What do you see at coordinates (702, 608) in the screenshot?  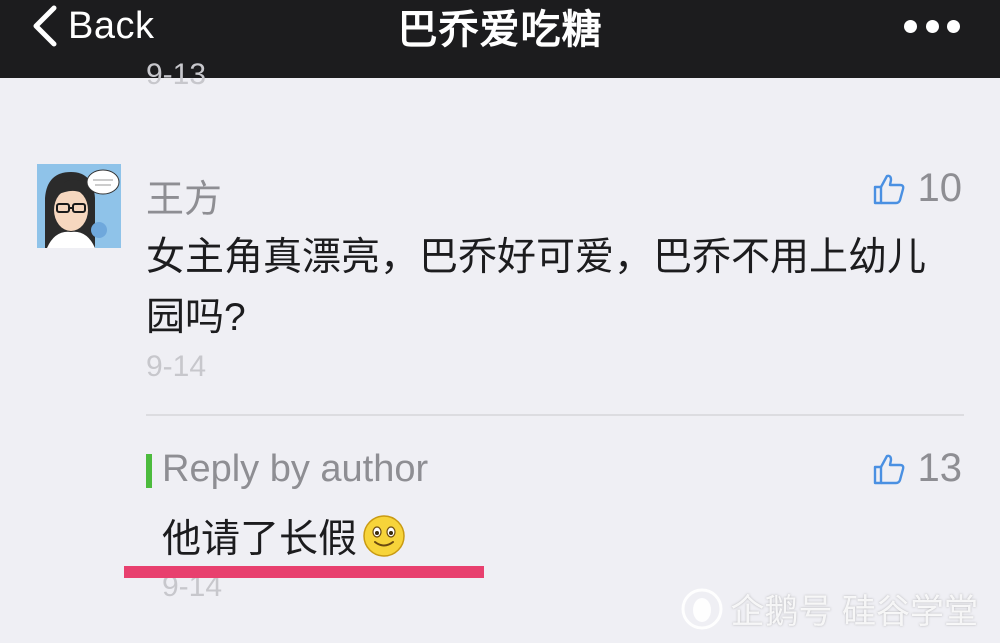 I see `penguin-logo-icon` at bounding box center [702, 608].